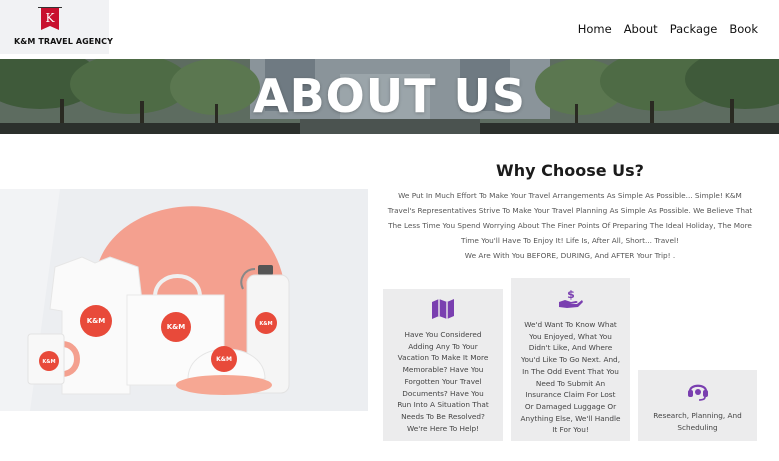 This screenshot has height=461, width=779. I want to click on card-line: Forgotten Your Travel, so click(443, 381).